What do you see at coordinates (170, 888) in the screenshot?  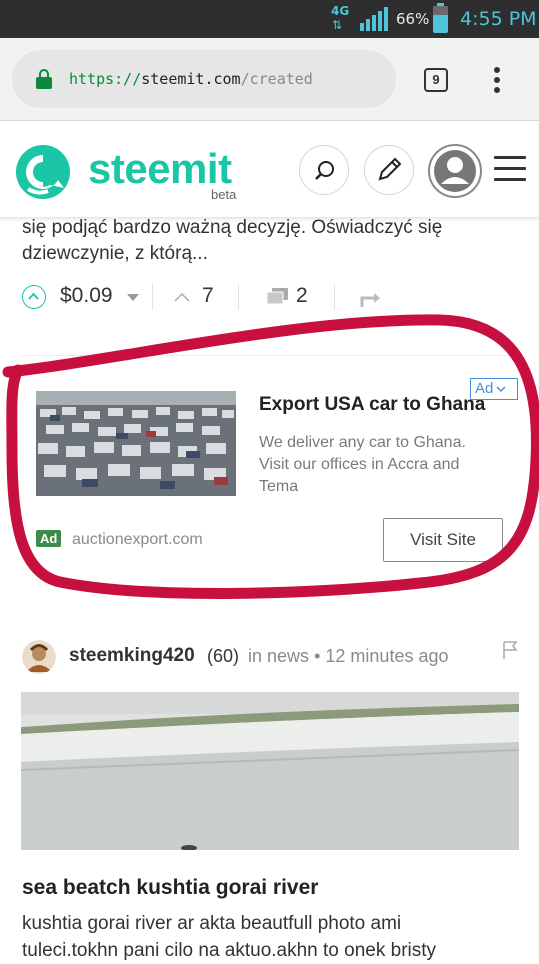 I see `post-title: sea beatch kushtia gorai river` at bounding box center [170, 888].